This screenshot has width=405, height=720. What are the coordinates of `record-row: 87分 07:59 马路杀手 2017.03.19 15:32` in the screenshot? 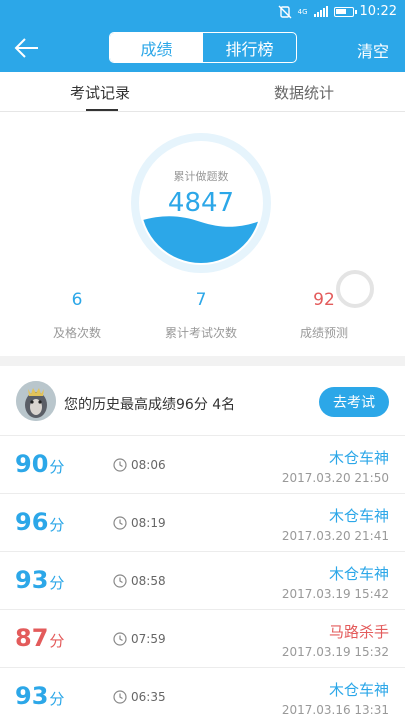 It's located at (202, 639).